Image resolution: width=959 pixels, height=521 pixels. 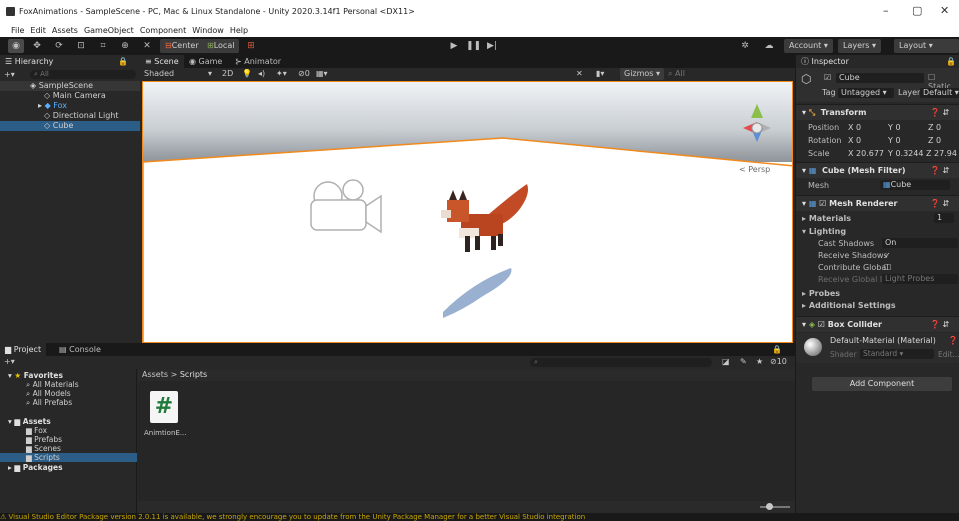 I want to click on lock-icon: 🔒, so click(x=123, y=61).